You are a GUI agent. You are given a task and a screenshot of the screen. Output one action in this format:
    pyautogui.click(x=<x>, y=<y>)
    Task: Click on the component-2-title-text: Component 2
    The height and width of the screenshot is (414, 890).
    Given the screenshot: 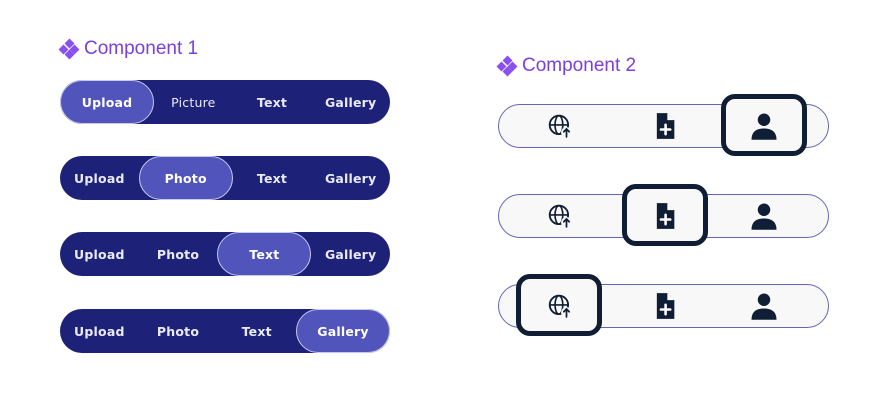 What is the action you would take?
    pyautogui.click(x=579, y=65)
    